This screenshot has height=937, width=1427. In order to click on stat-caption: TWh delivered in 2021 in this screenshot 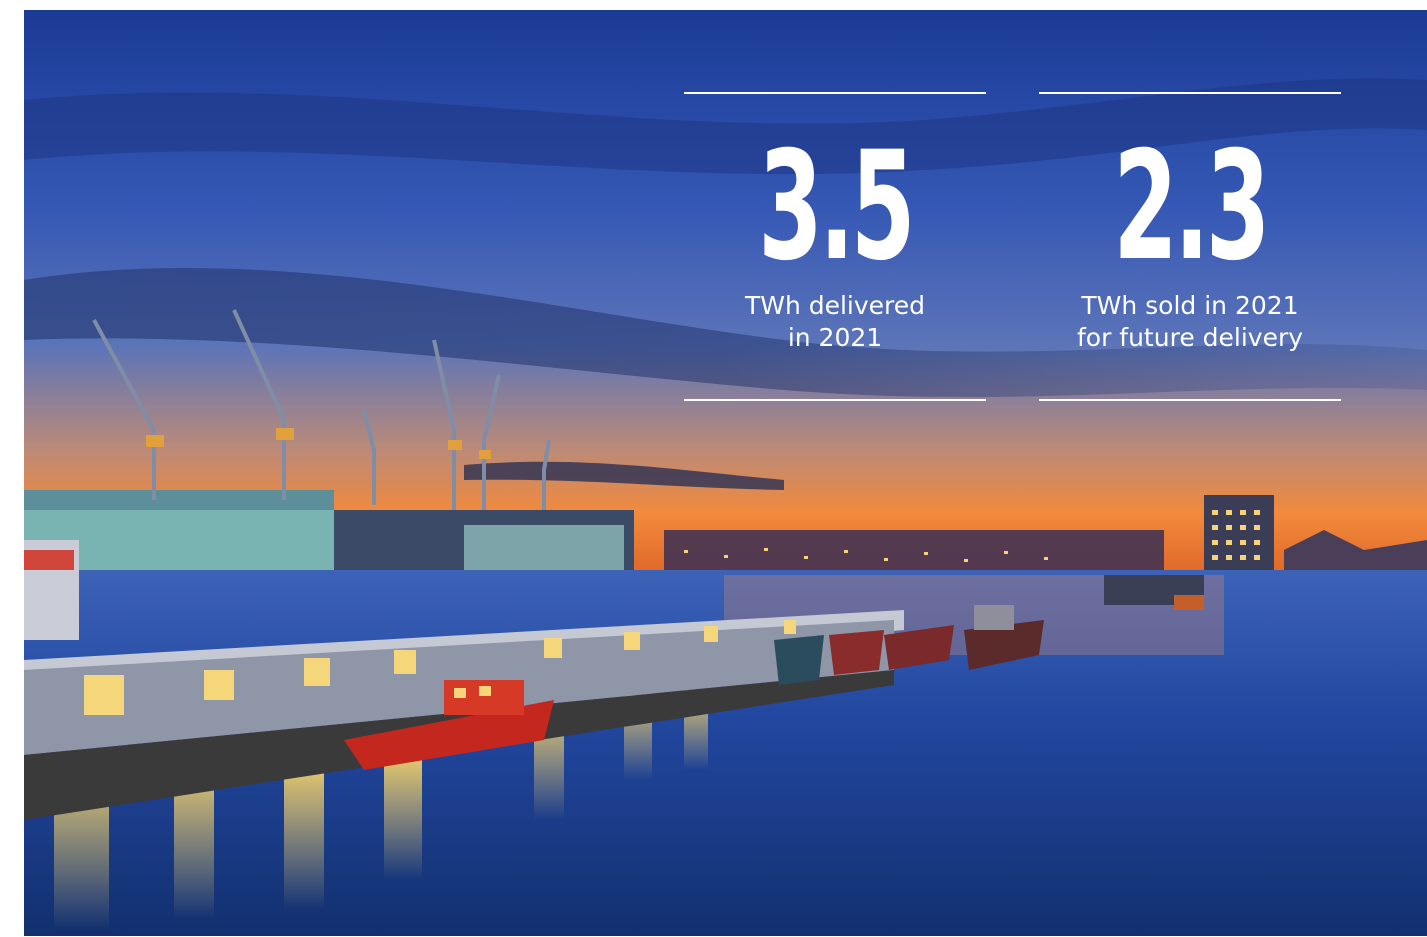, I will do `click(835, 322)`.